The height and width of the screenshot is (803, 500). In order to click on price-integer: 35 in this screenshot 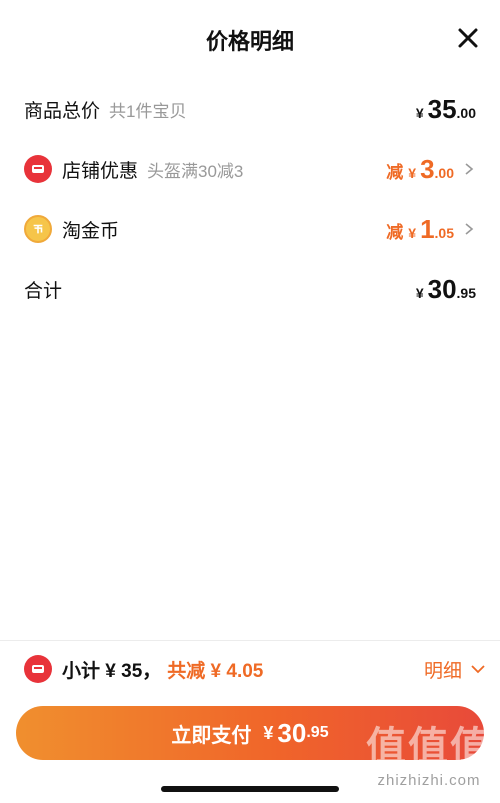, I will do `click(442, 108)`.